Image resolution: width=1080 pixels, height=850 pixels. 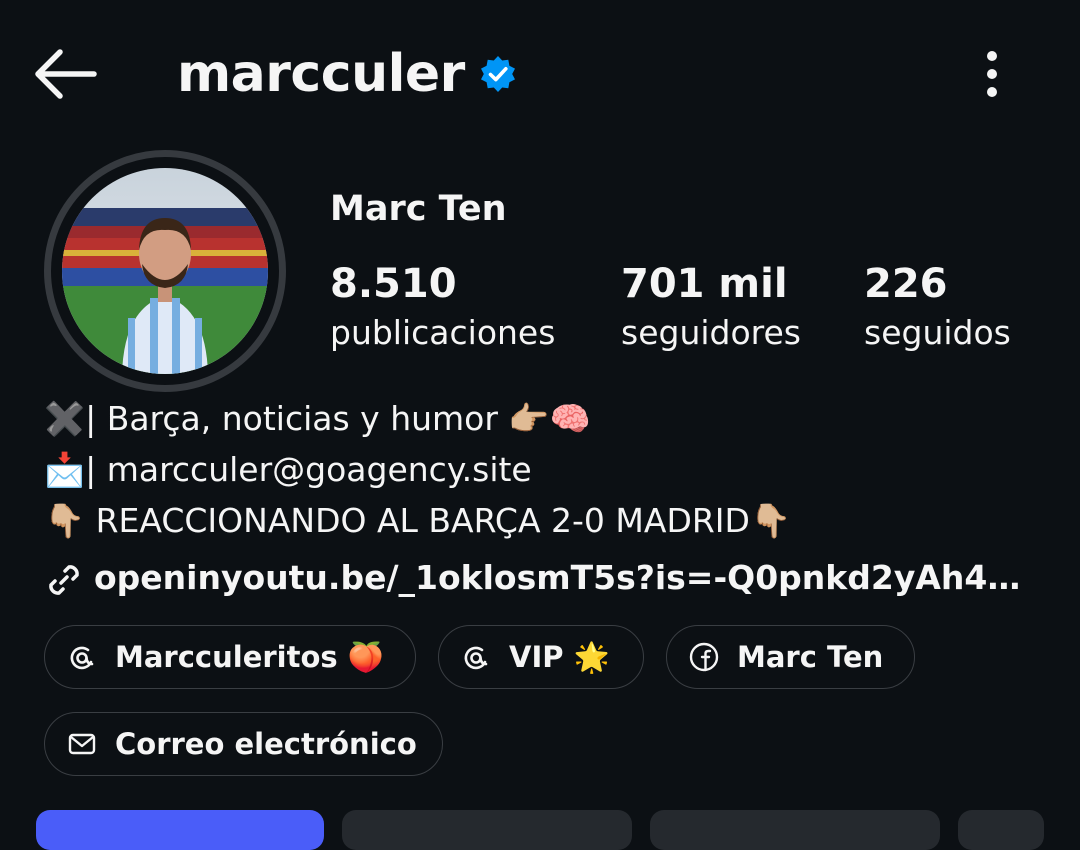 I want to click on back-button, so click(x=65, y=74).